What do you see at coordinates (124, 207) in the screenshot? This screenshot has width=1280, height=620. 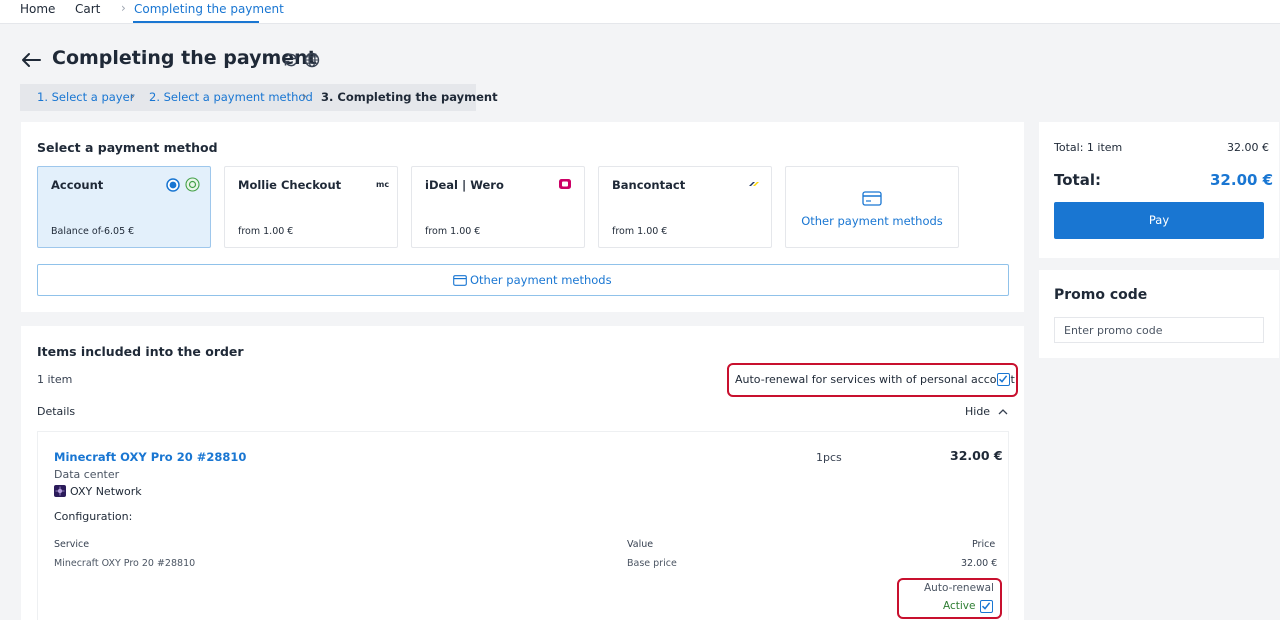 I see `payment-card-account: Account Balance of-6.05 €` at bounding box center [124, 207].